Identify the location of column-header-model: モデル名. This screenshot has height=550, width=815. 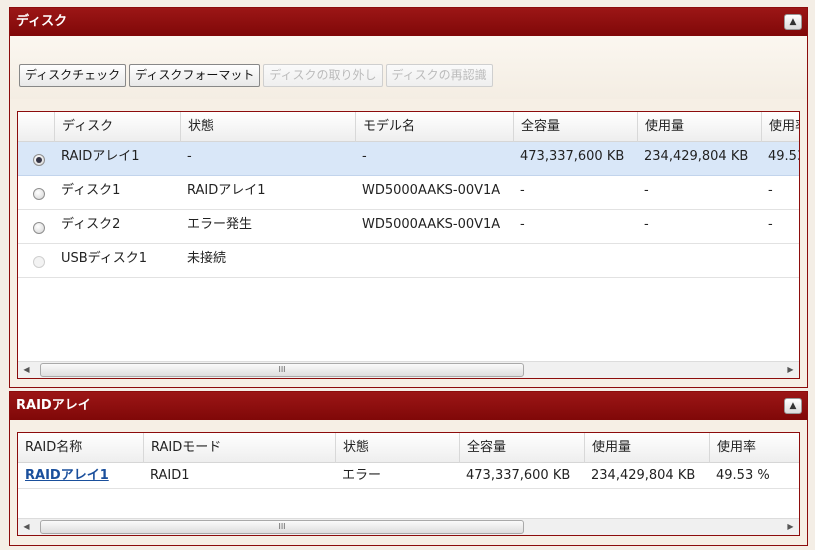
(434, 127).